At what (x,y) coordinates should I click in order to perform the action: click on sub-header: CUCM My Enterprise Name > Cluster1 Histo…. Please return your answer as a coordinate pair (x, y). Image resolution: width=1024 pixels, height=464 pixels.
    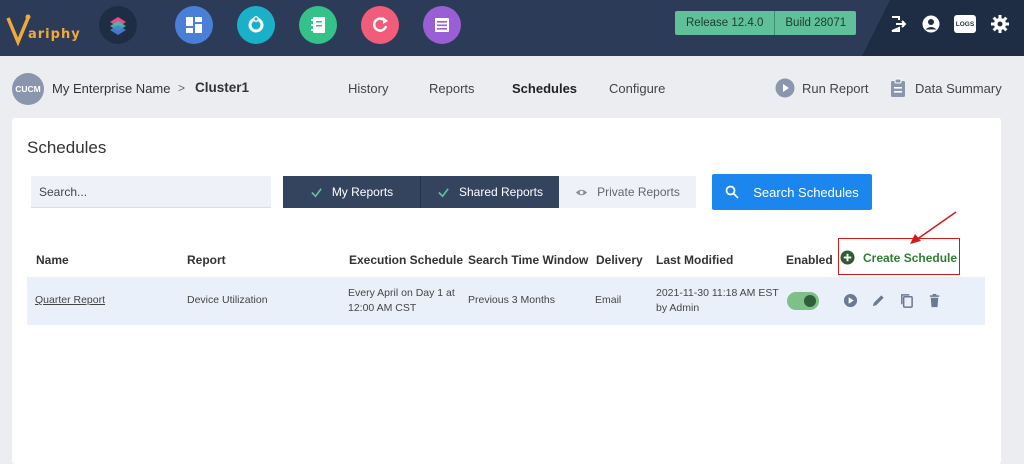
    Looking at the image, I should click on (512, 87).